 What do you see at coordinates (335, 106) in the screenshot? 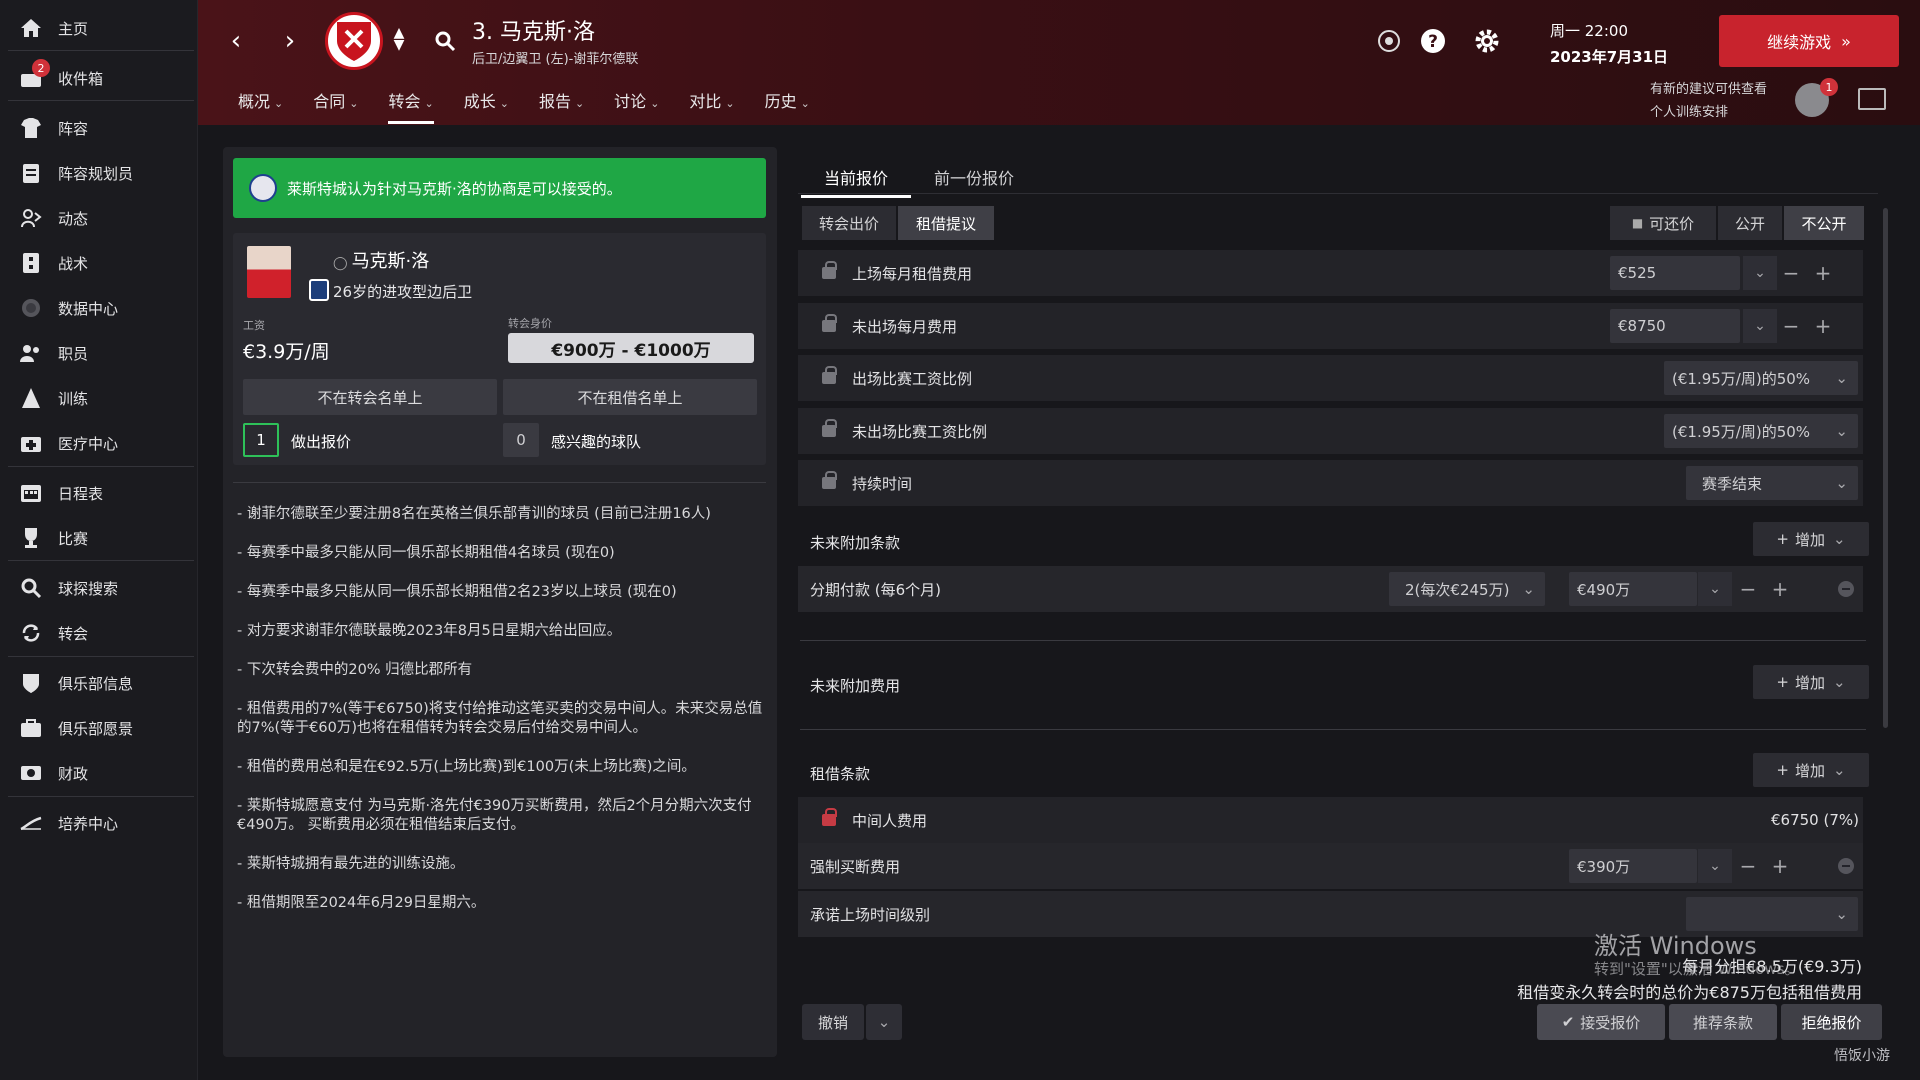
I see `tab-contract: 合同 ⌄` at bounding box center [335, 106].